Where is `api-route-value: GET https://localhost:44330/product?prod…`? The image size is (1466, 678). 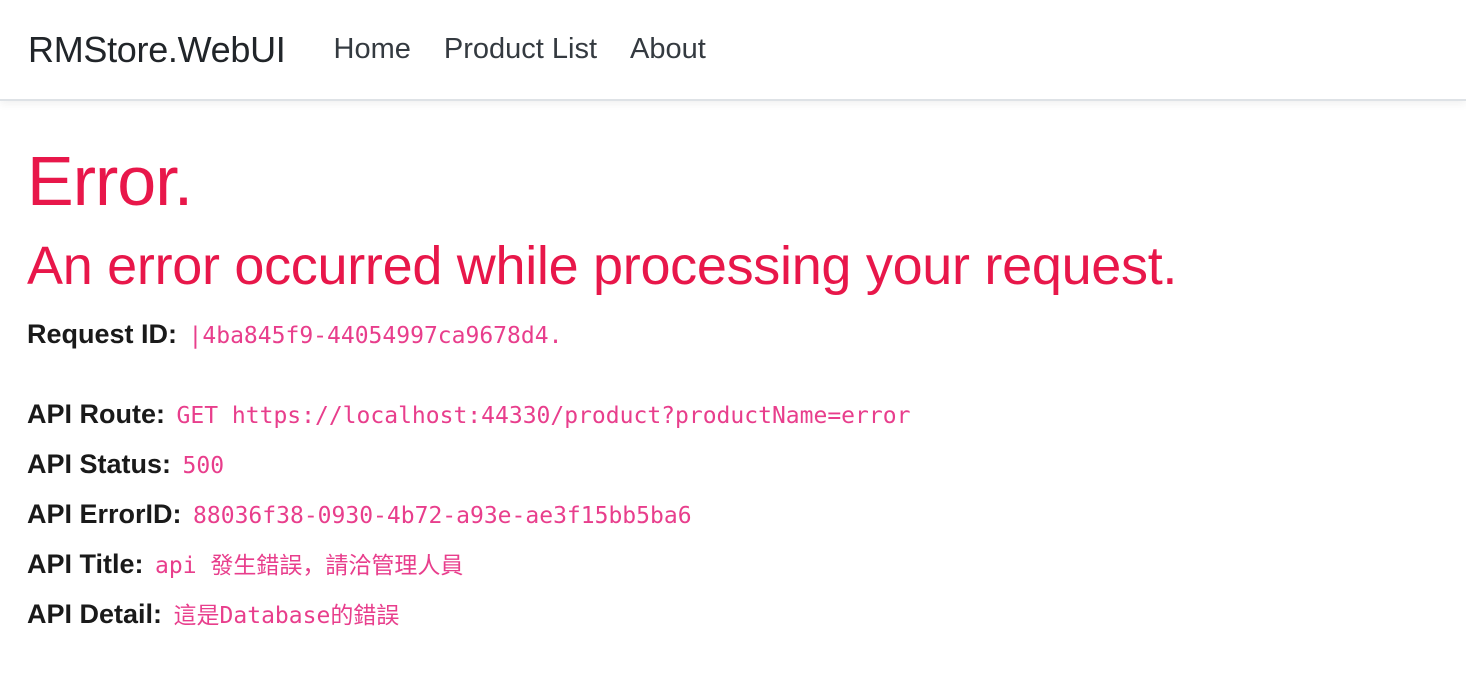 api-route-value: GET https://localhost:44330/product?prod… is located at coordinates (543, 415).